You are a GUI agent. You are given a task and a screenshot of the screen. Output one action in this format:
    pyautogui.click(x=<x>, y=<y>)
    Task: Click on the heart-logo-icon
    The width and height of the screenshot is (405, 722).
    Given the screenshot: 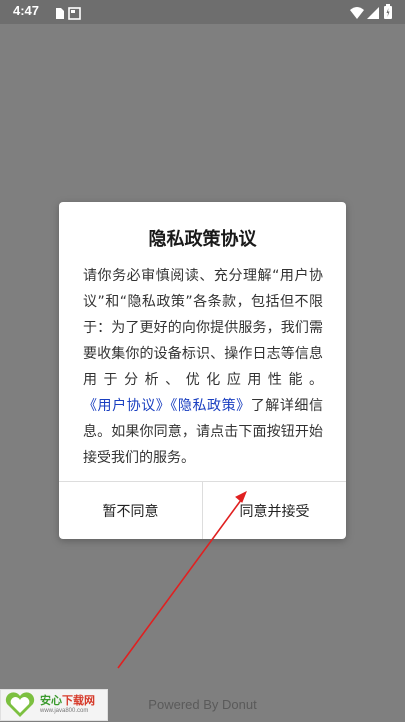 What is the action you would take?
    pyautogui.click(x=20, y=707)
    